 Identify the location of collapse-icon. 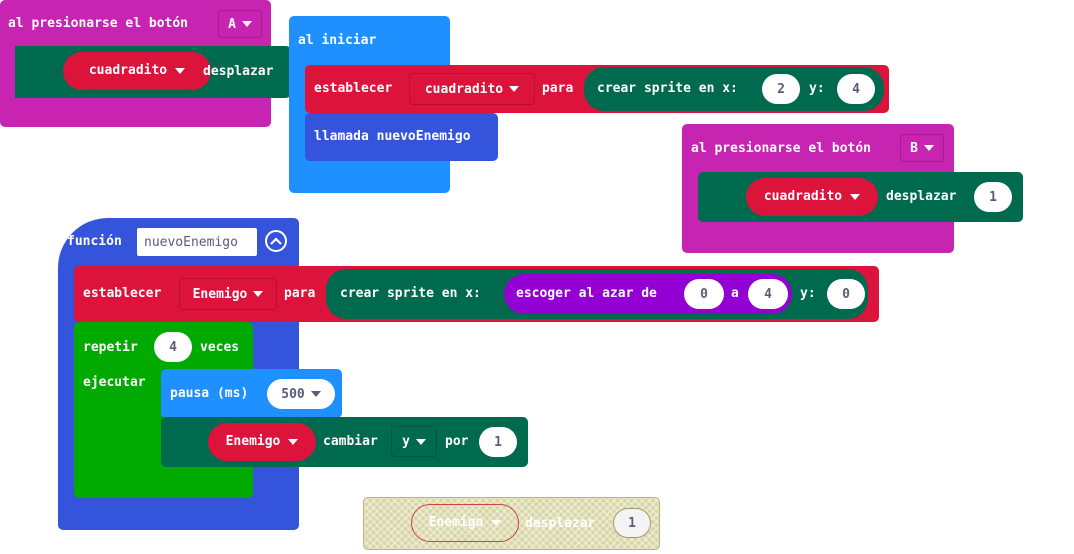
(276, 241).